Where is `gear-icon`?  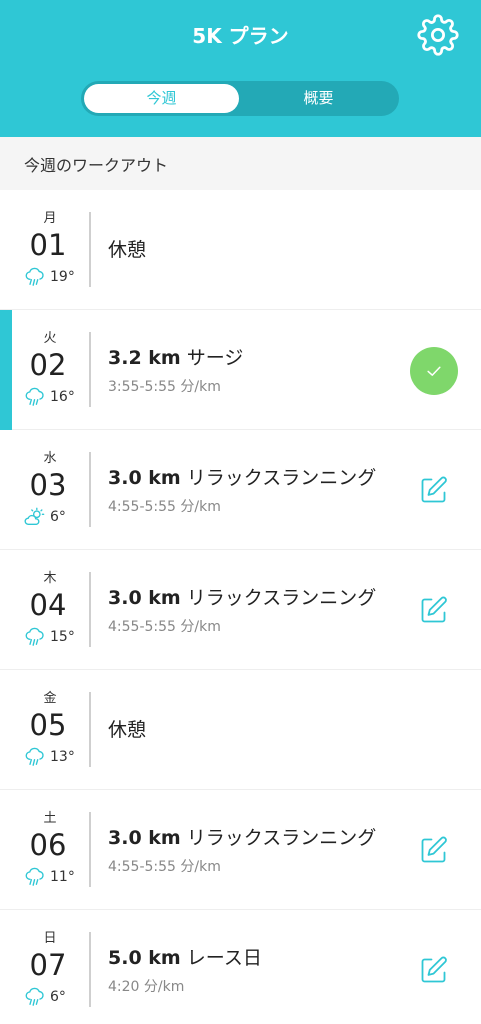 gear-icon is located at coordinates (438, 35).